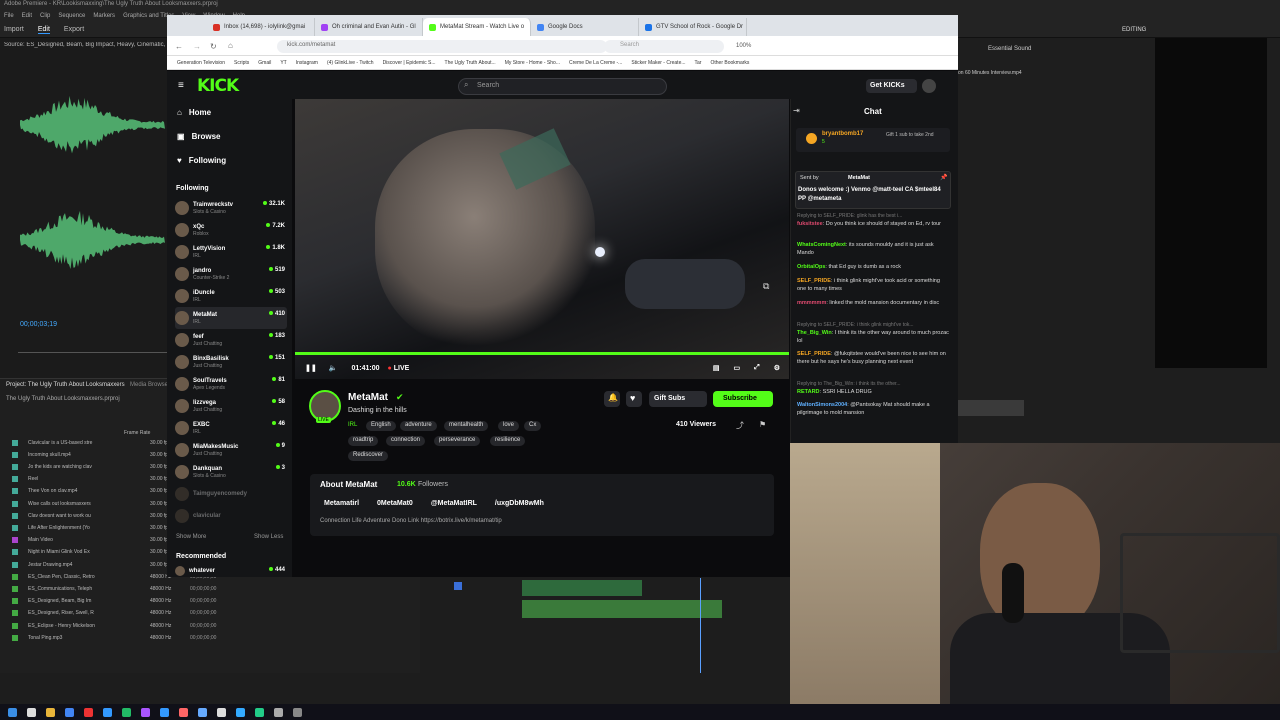 The width and height of the screenshot is (1280, 720). Describe the element at coordinates (664, 46) in the screenshot. I see `browser-search-input: Search` at that location.